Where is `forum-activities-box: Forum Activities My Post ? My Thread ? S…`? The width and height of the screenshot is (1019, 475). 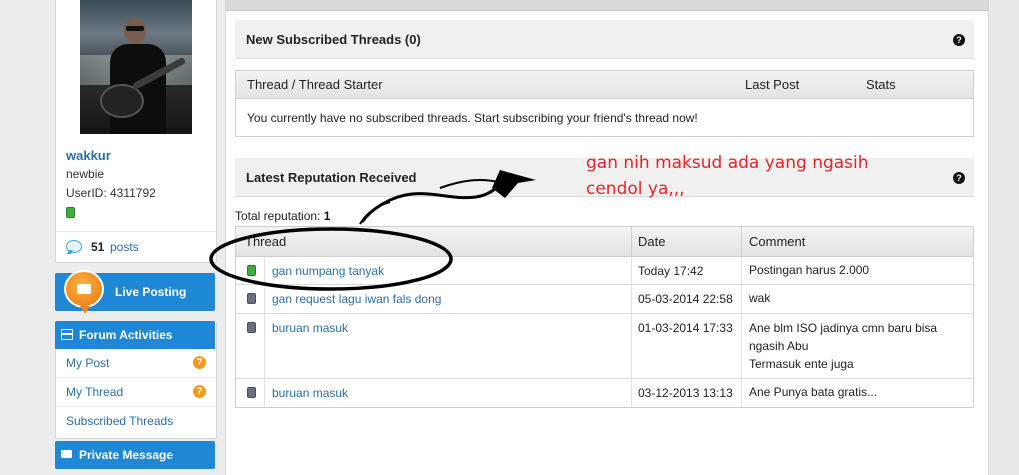 forum-activities-box: Forum Activities My Post ? My Thread ? S… is located at coordinates (136, 380).